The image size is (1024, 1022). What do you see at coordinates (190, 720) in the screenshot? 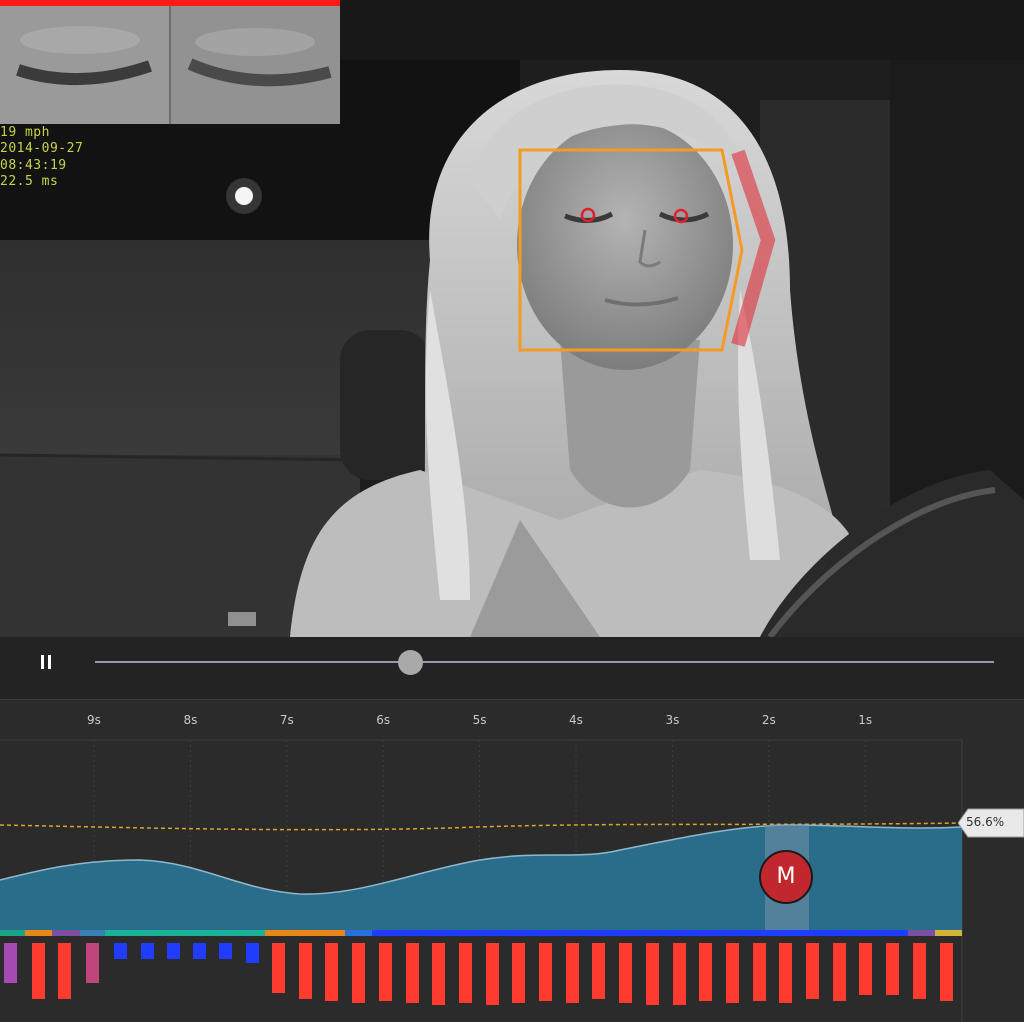
I see `tick-label: 8s` at bounding box center [190, 720].